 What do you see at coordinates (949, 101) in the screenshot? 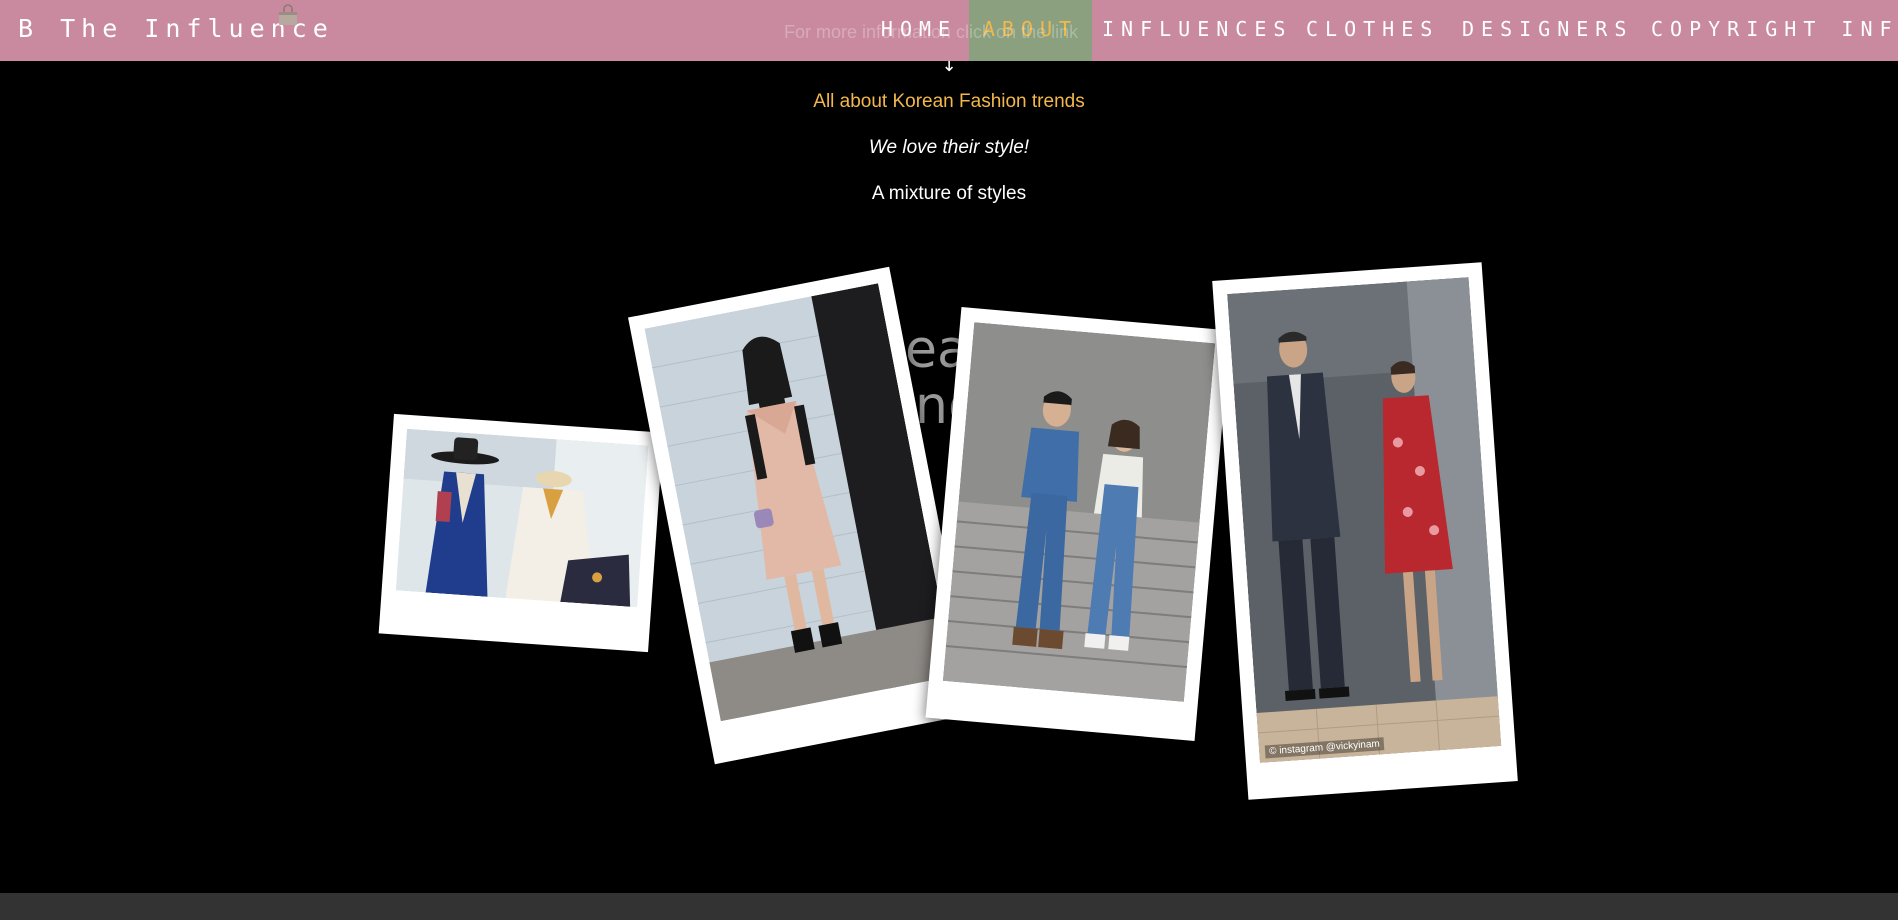
I see `headline: All about Korean Fashion trends` at bounding box center [949, 101].